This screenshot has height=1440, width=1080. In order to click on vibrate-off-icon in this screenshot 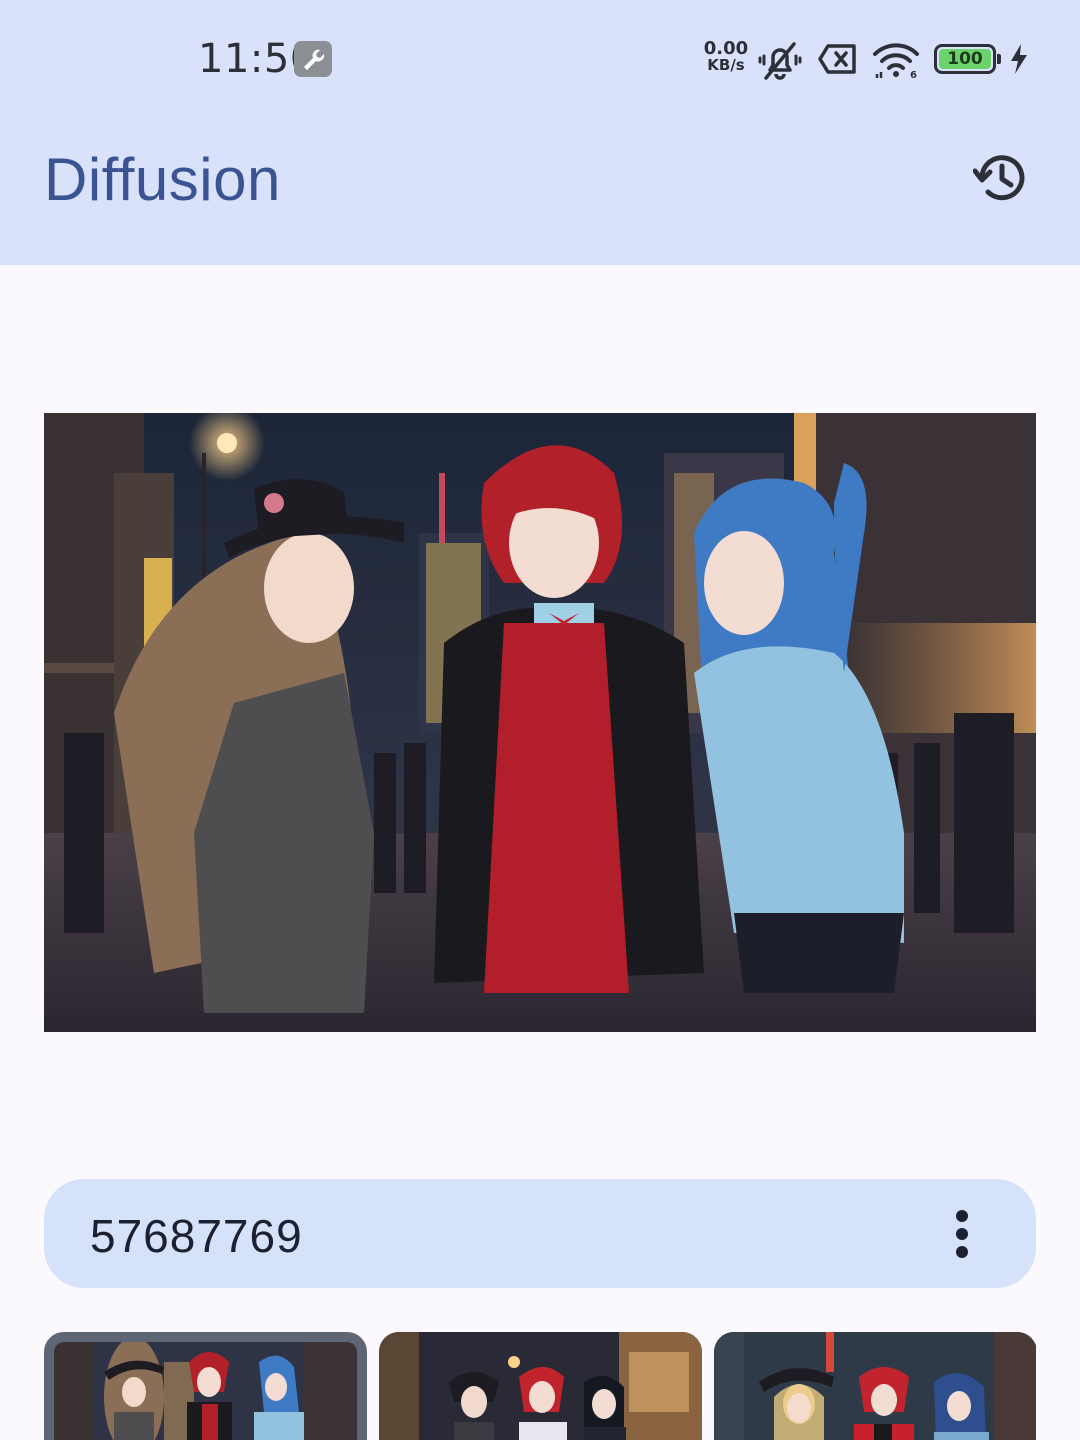, I will do `click(780, 61)`.